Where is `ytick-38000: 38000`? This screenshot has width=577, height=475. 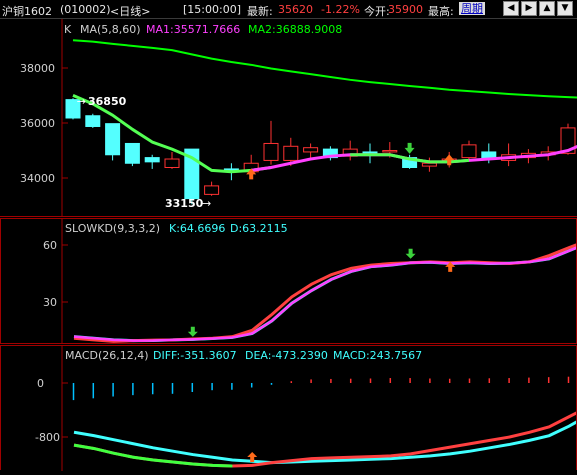
ytick-38000: 38000 is located at coordinates (37, 68).